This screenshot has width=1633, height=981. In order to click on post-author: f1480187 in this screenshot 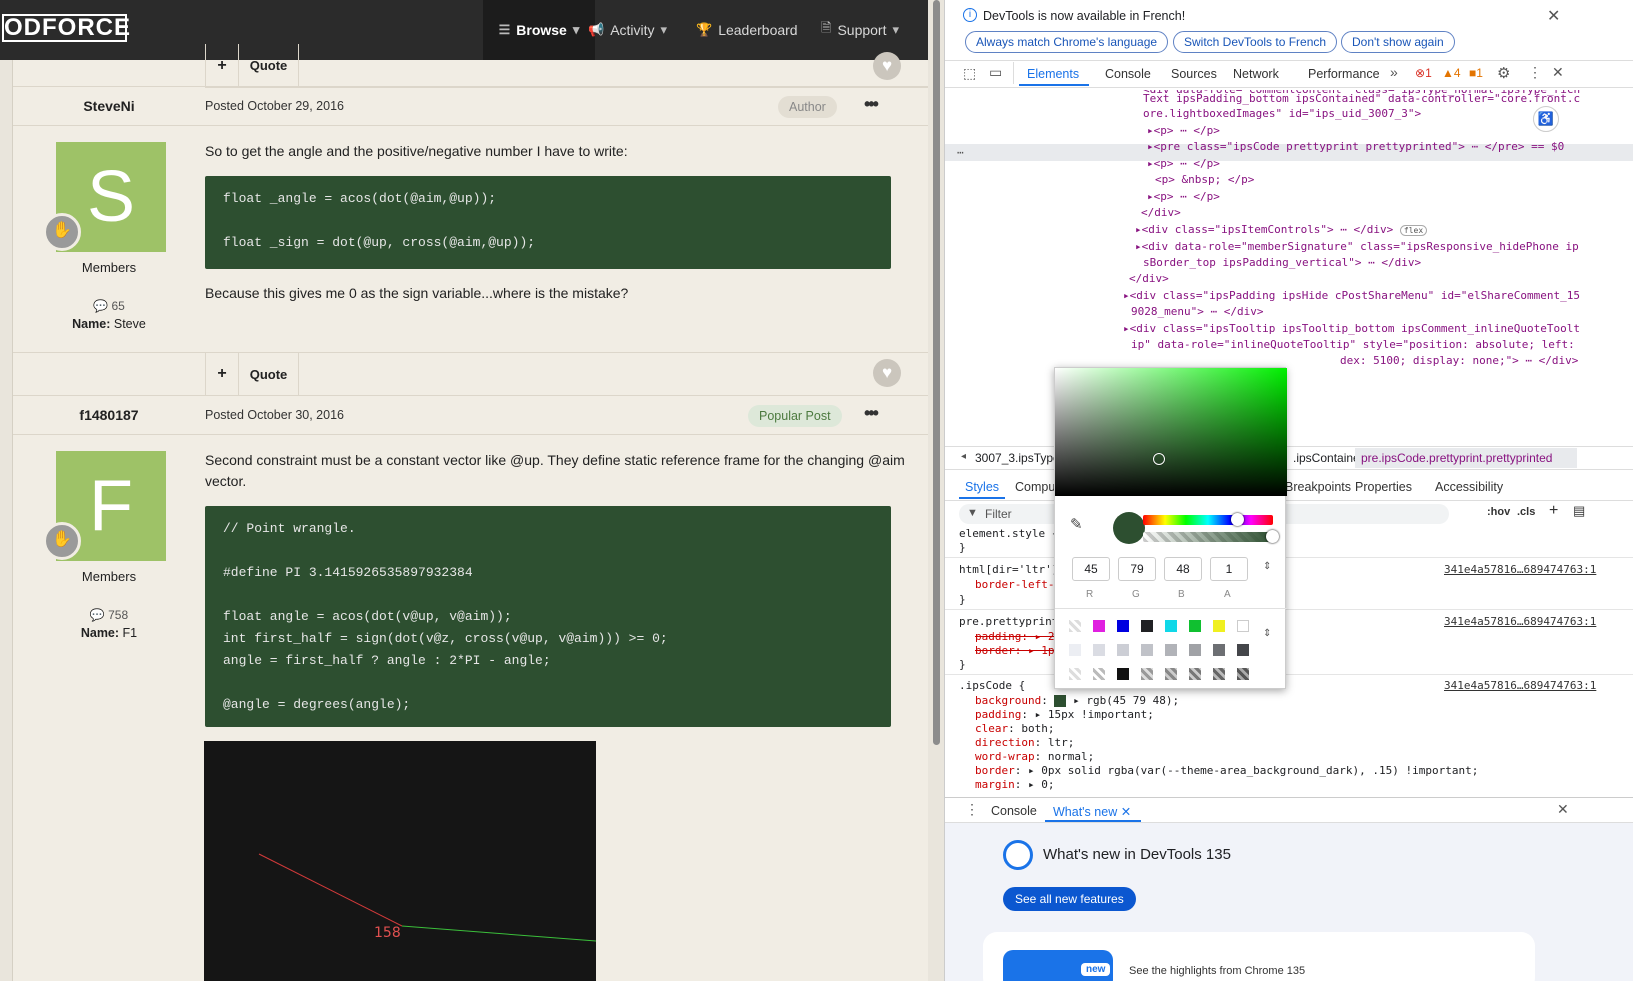, I will do `click(109, 415)`.